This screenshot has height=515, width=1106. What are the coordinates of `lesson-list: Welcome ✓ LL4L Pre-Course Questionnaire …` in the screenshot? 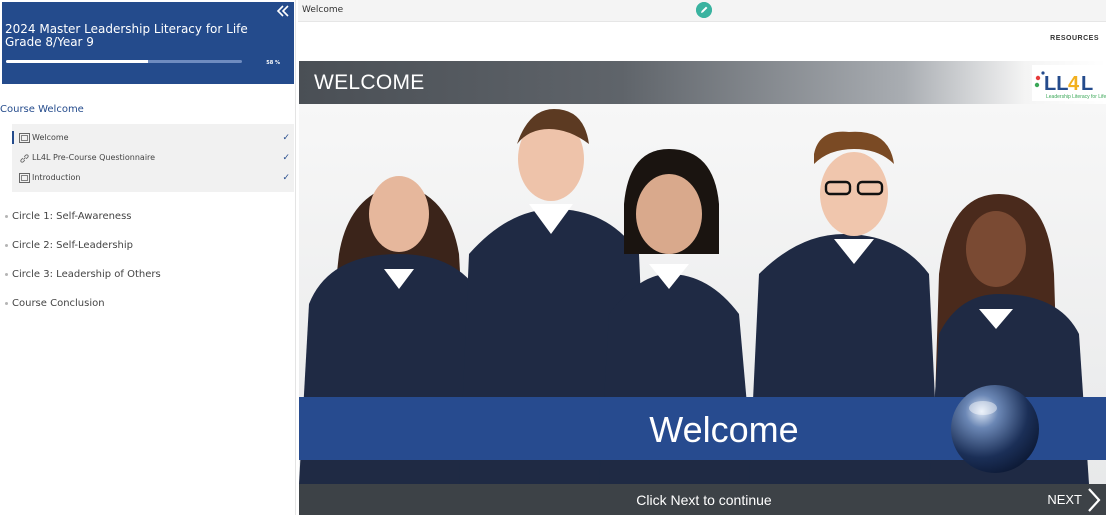 It's located at (153, 158).